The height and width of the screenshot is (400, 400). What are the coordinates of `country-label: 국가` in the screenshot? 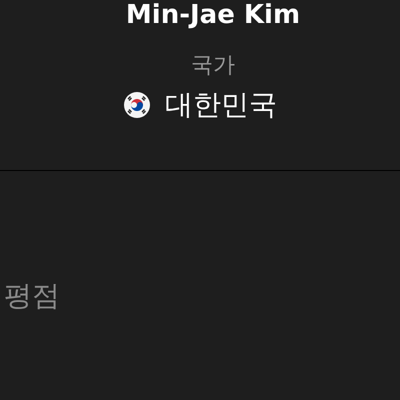 It's located at (213, 66).